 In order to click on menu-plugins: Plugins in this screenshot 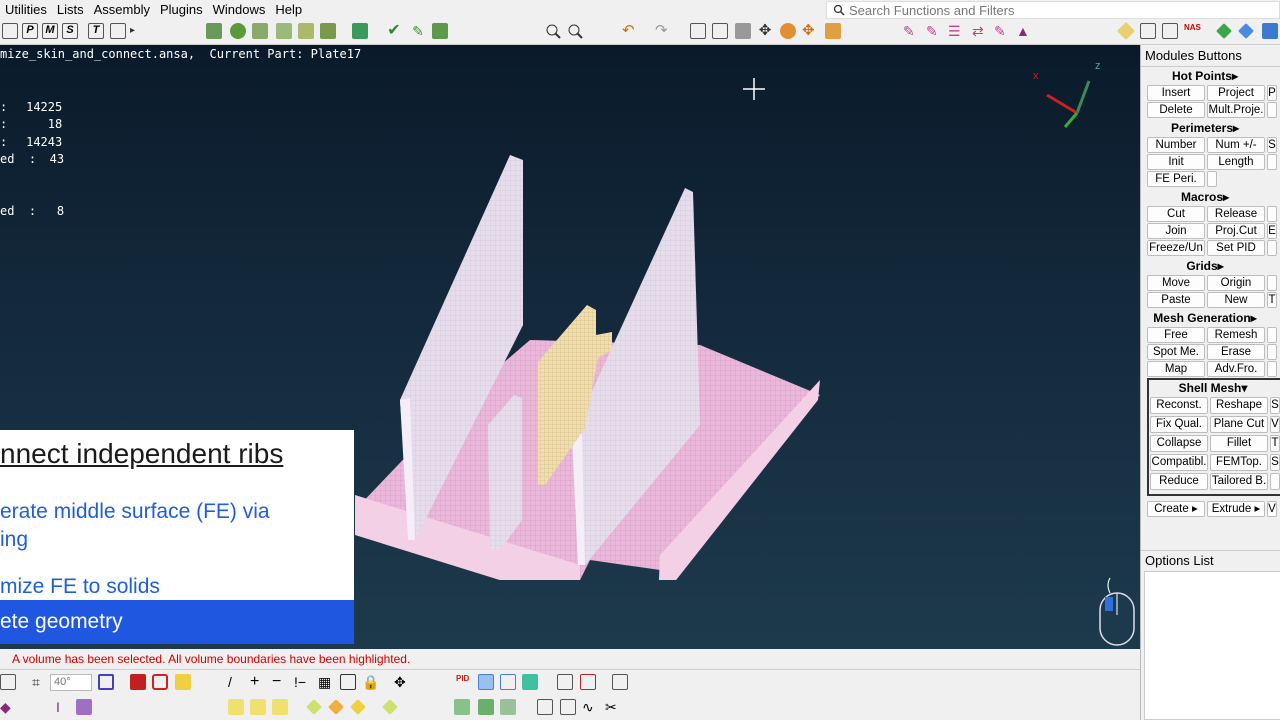, I will do `click(181, 9)`.